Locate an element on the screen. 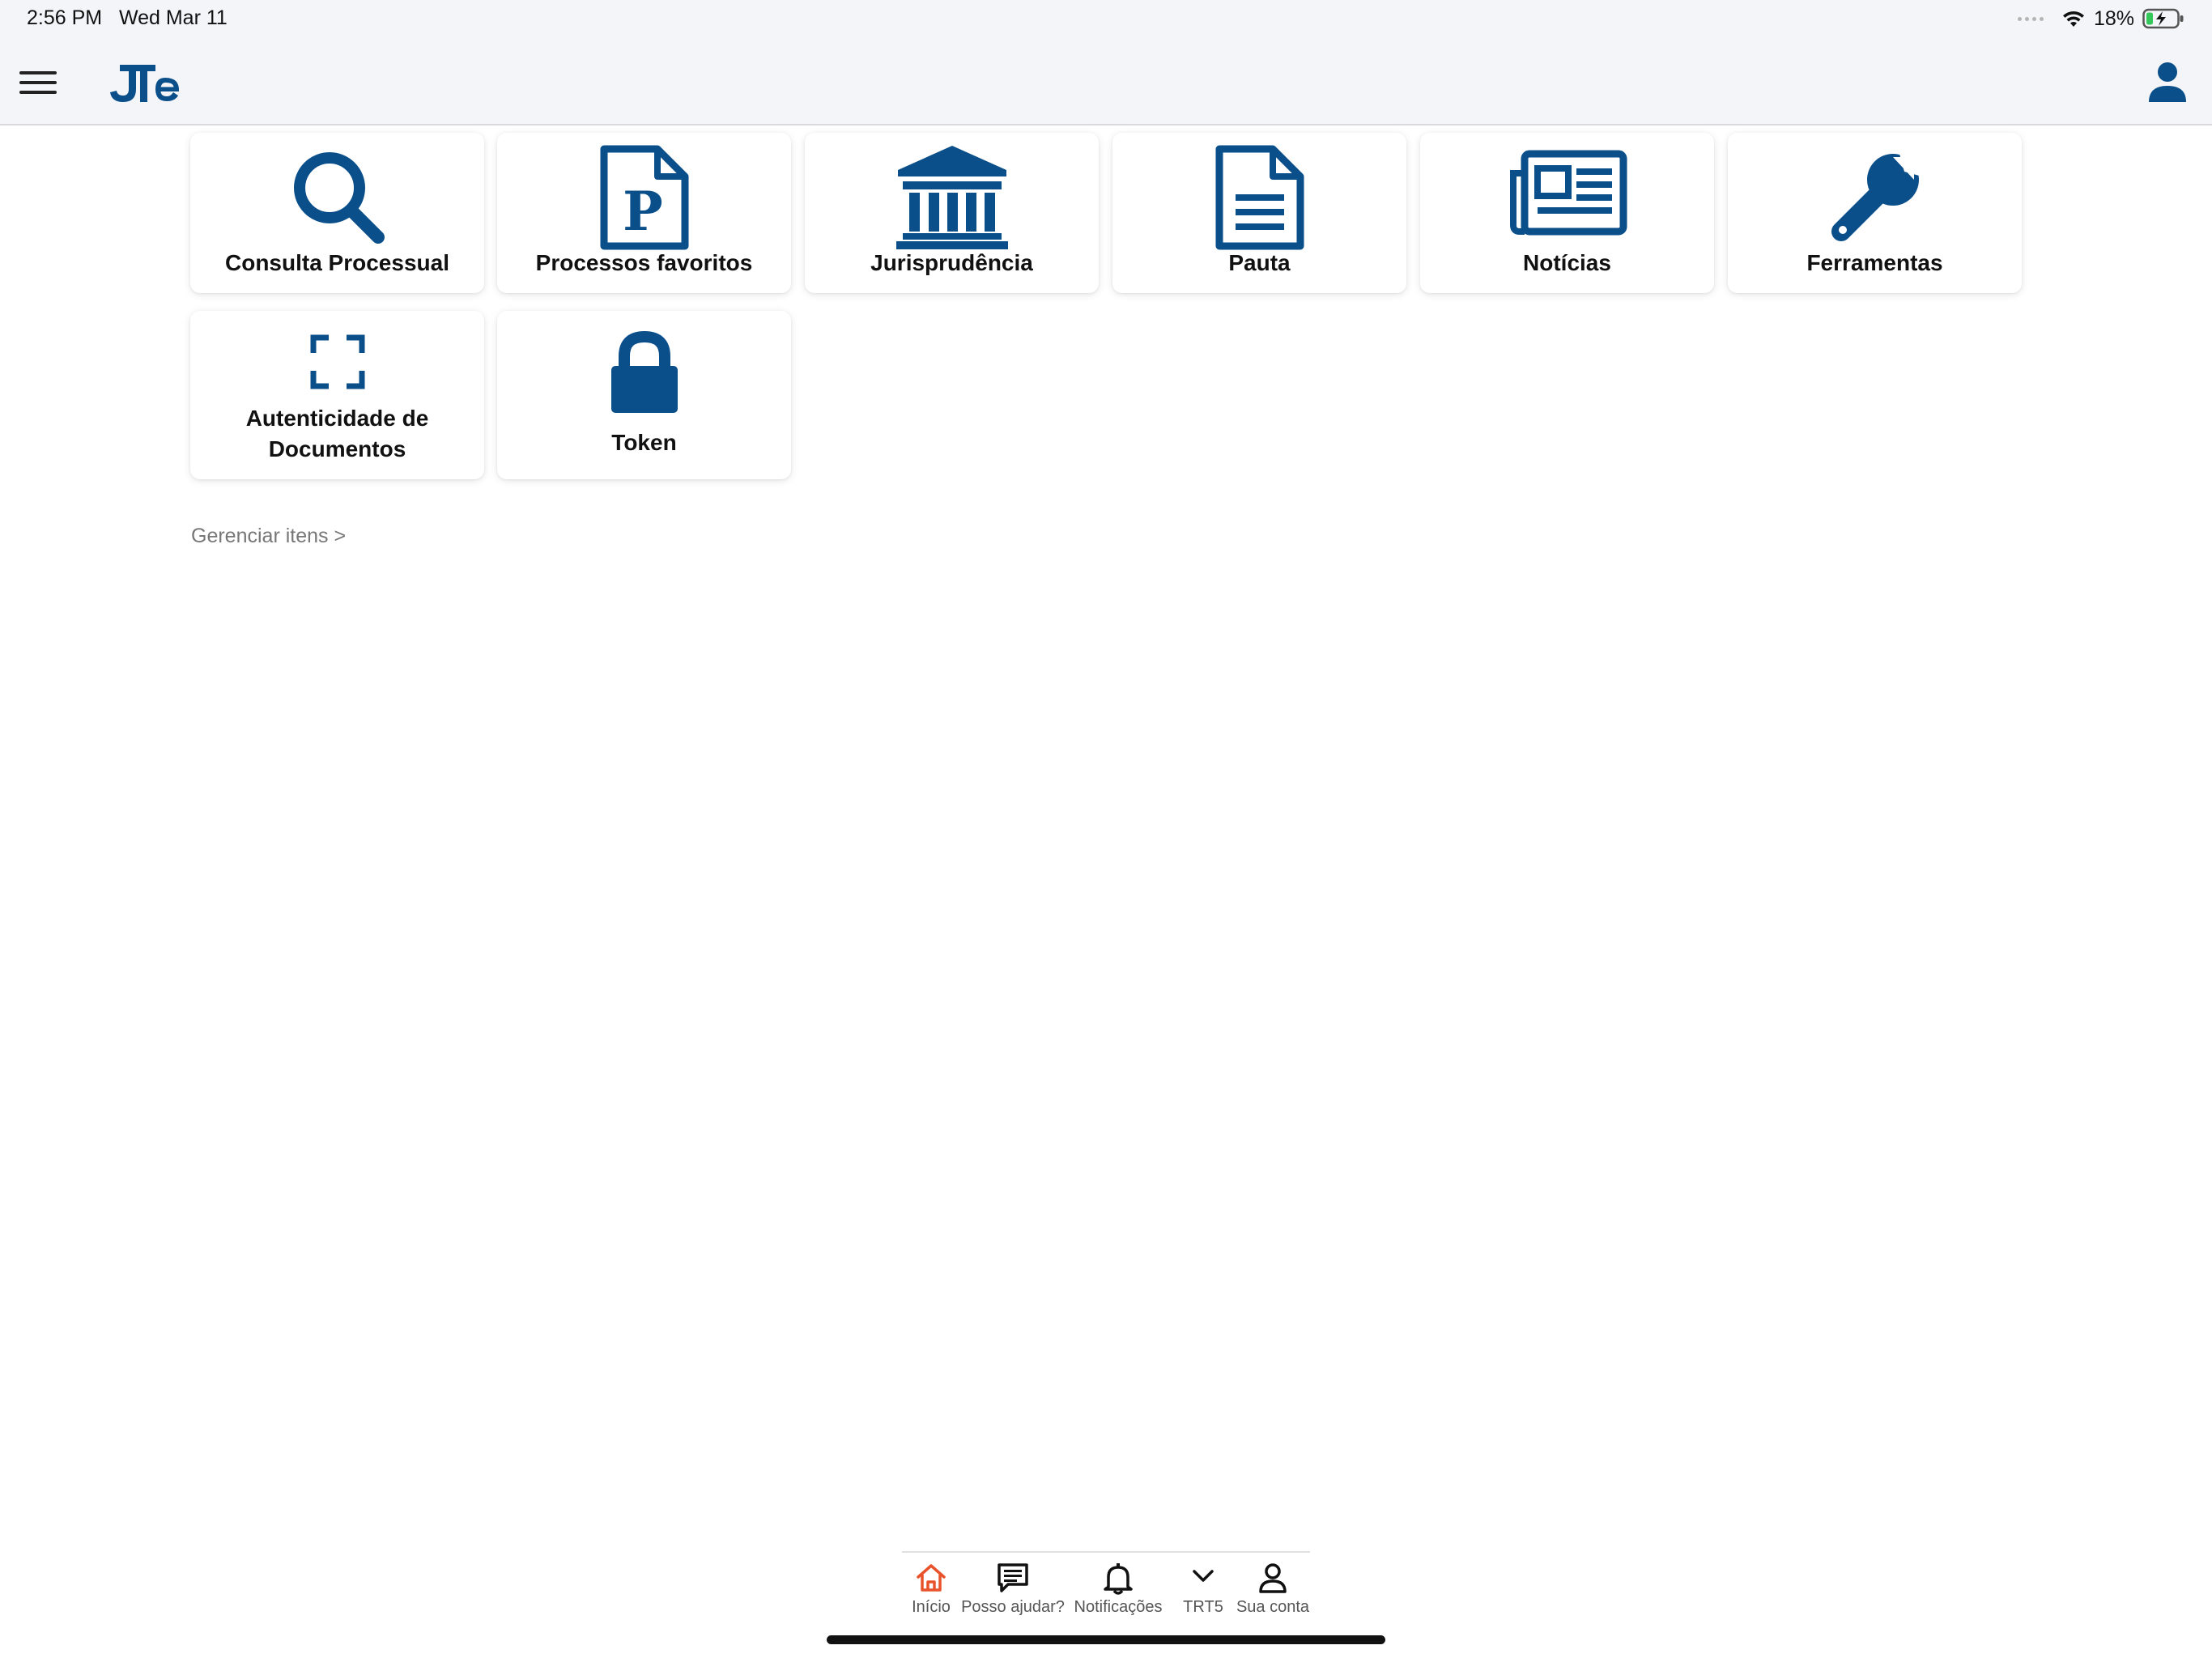 The width and height of the screenshot is (2212, 1658). tile-token: Token is located at coordinates (644, 395).